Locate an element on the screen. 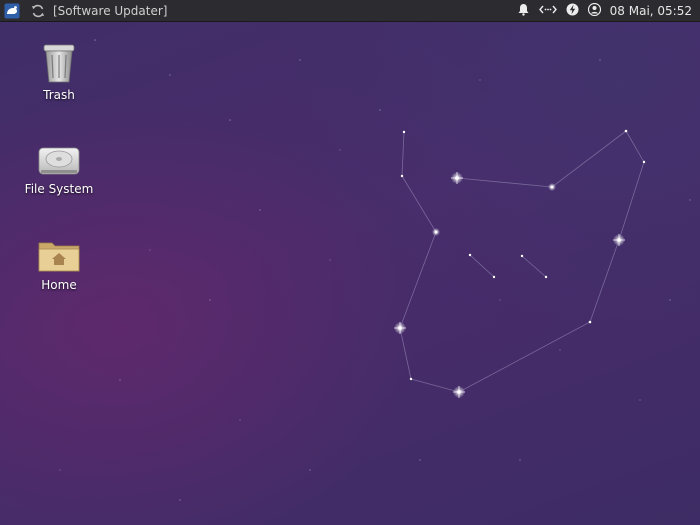 This screenshot has width=700, height=525. network-icon is located at coordinates (547, 11).